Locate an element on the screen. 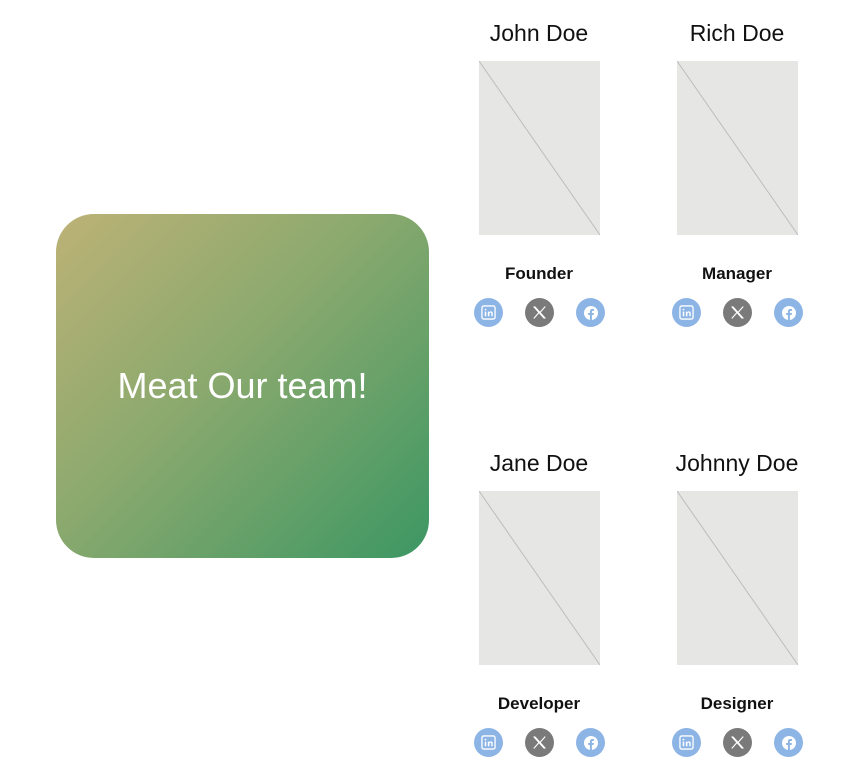  team-member-card: Jane Doe Developer is located at coordinates (539, 603).